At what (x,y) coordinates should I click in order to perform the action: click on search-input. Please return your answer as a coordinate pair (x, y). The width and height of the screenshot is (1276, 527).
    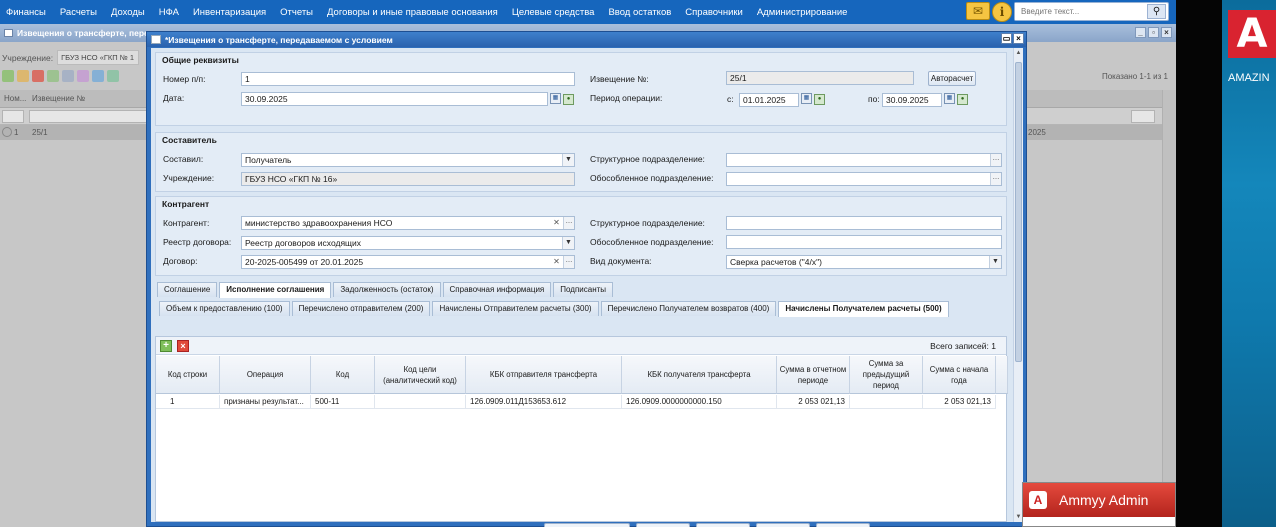
    Looking at the image, I should click on (1079, 11).